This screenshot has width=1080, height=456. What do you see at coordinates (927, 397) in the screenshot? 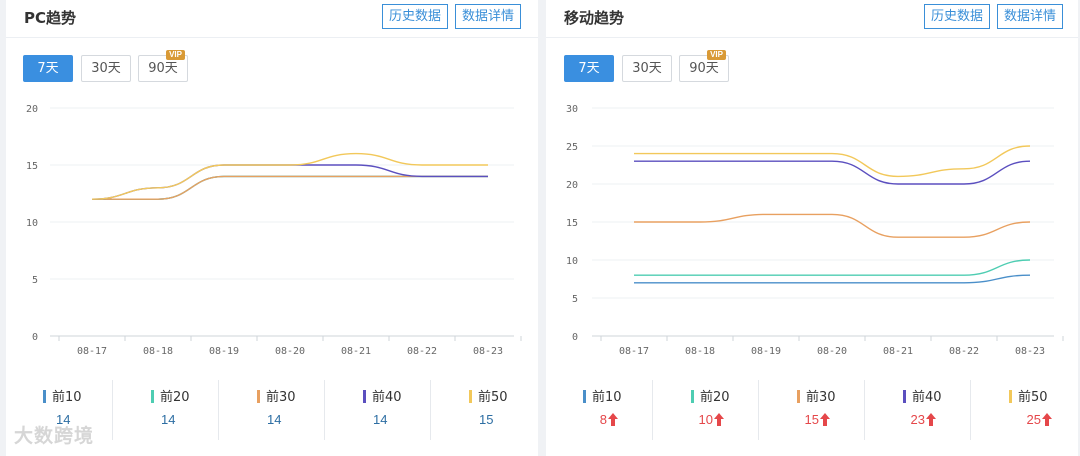
I see `legend-label-text: 前40` at bounding box center [927, 397].